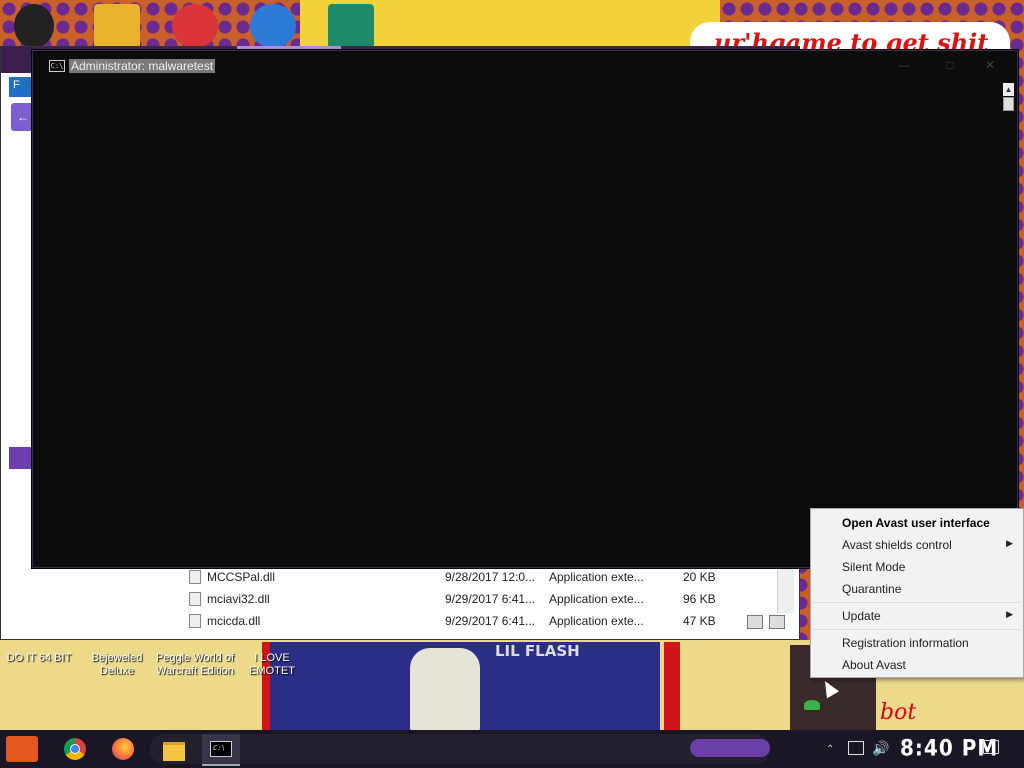  Describe the element at coordinates (272, 665) in the screenshot. I see `desktop-icon-label: I LOVE EMOTET` at that location.